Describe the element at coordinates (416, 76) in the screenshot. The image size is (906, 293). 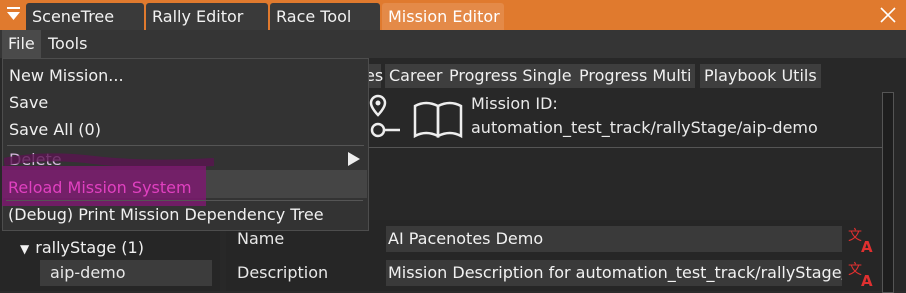
I see `subtab-career: Career` at that location.